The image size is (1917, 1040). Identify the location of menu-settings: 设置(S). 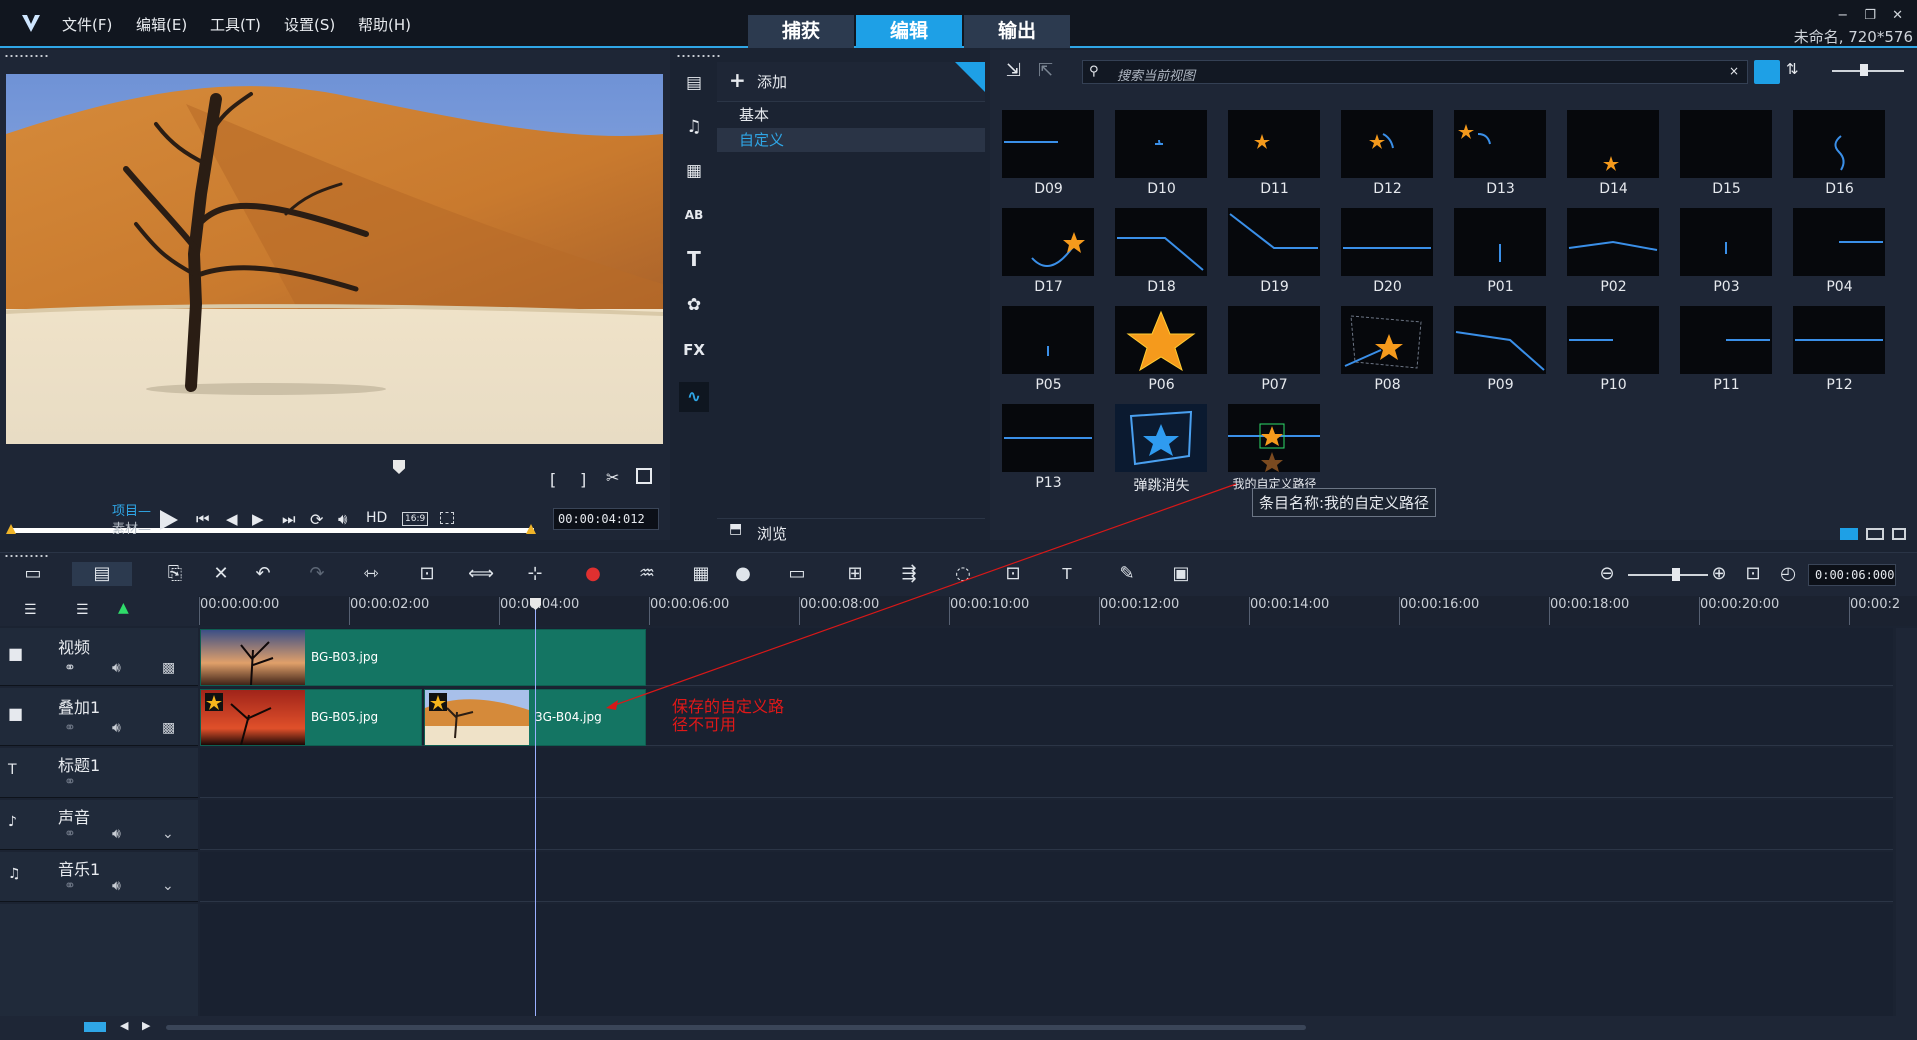
(309, 24).